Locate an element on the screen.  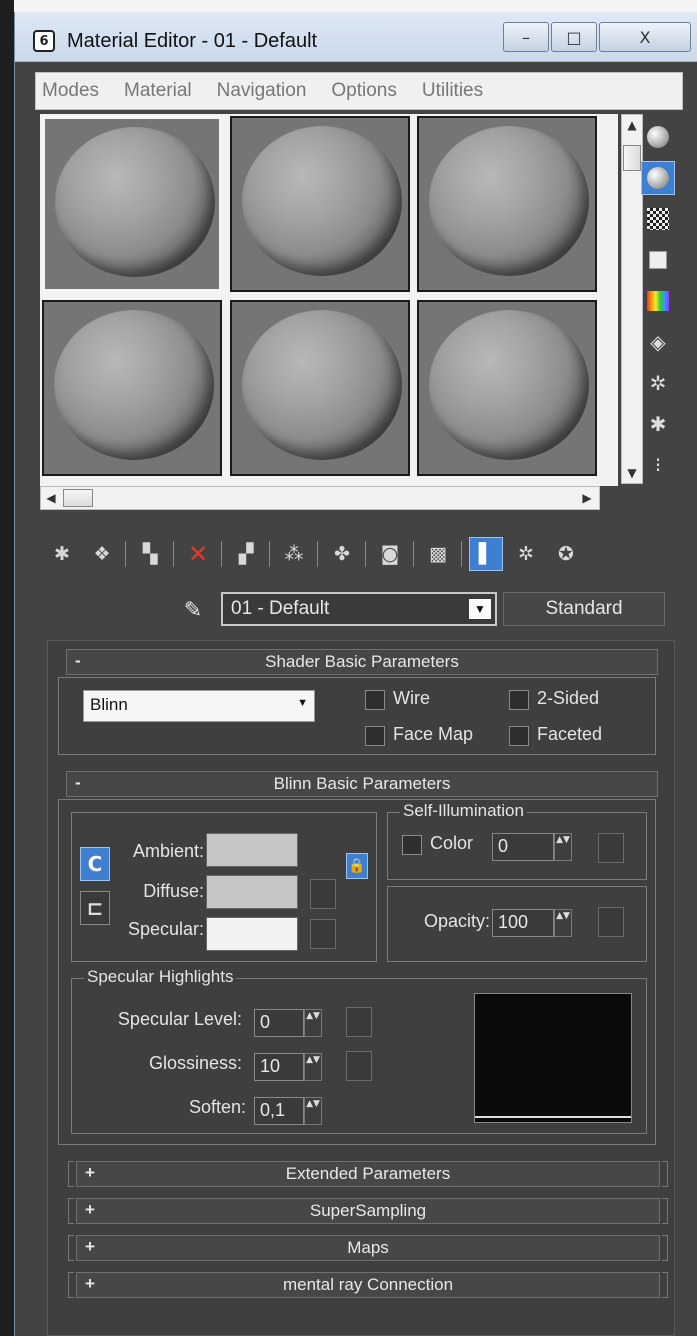
material-toolbar: ✱ ❖ ▚ ✕ ▞ ⁂ ✤ ◙ ▩ ▌ ✲ ✪ is located at coordinates (365, 554).